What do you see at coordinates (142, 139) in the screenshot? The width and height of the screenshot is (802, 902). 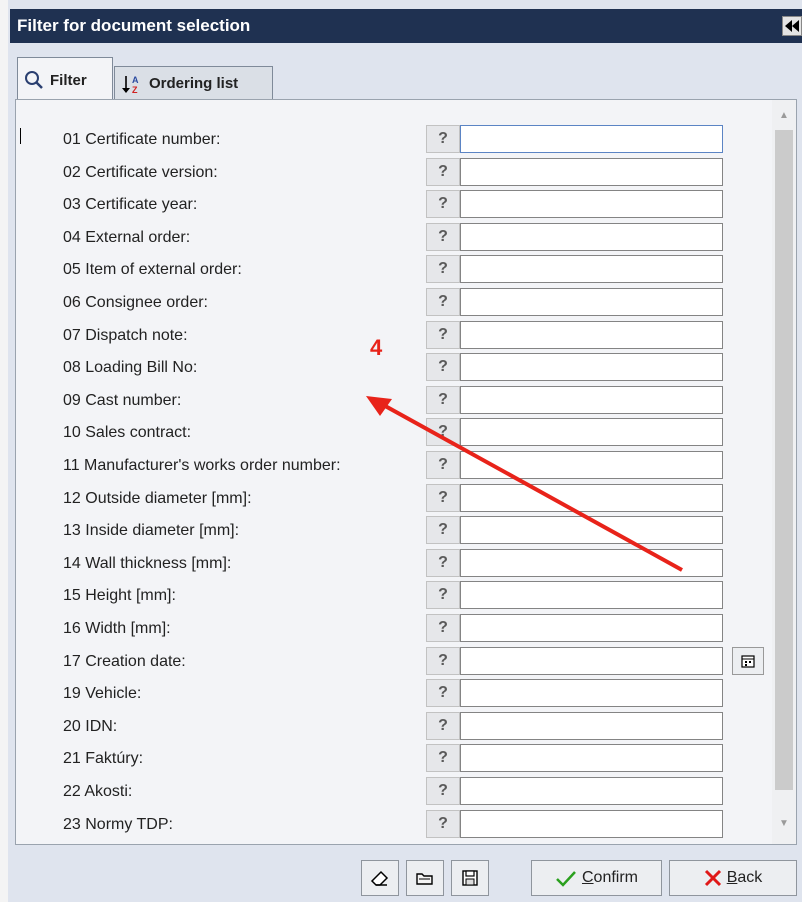 I see `field-label: 01 Certificate number:` at bounding box center [142, 139].